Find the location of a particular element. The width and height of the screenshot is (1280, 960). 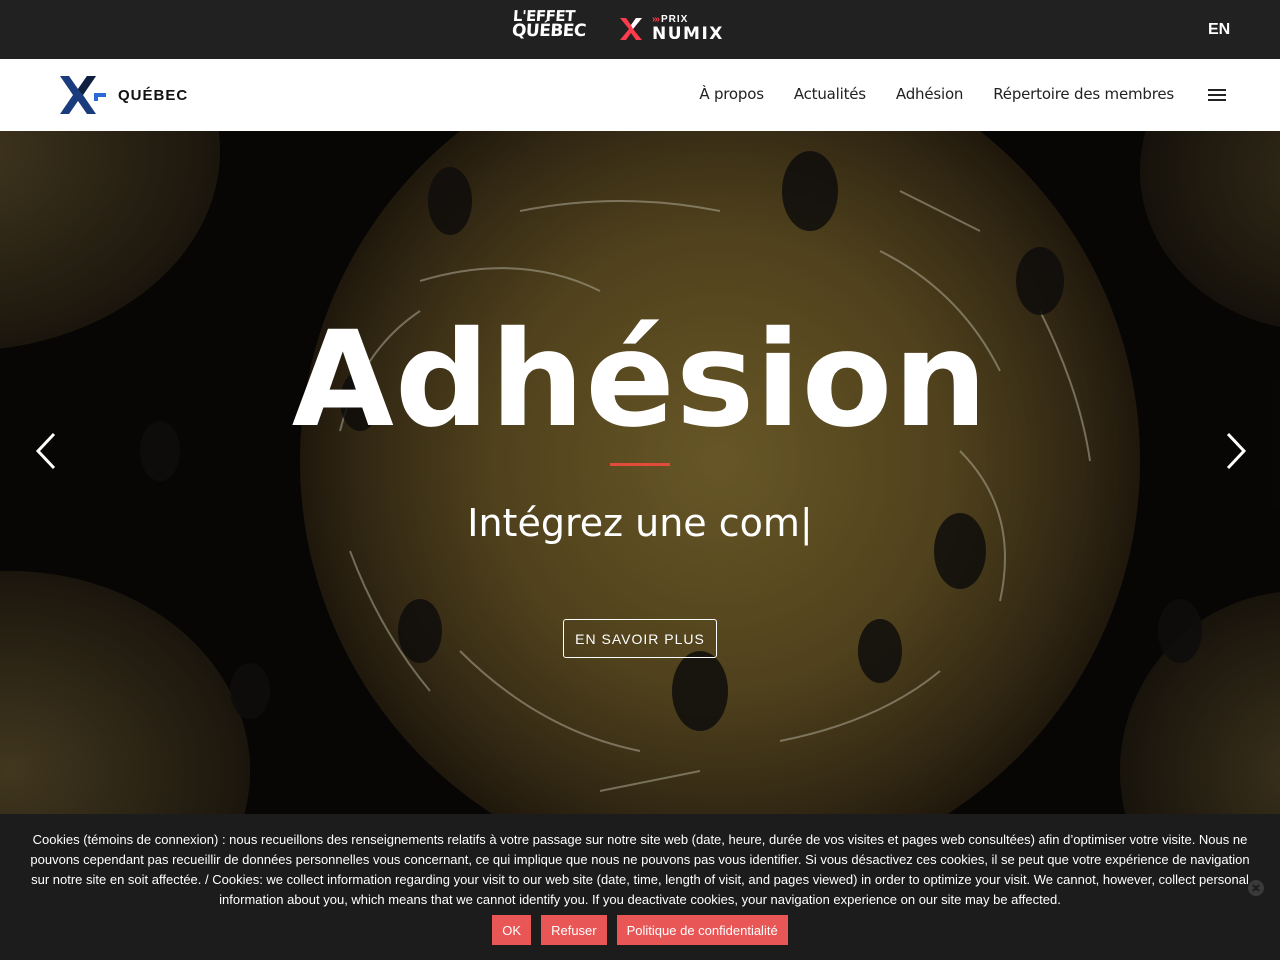

cookie-buttons: OK Refuser Politique de confidentialité is located at coordinates (640, 930).